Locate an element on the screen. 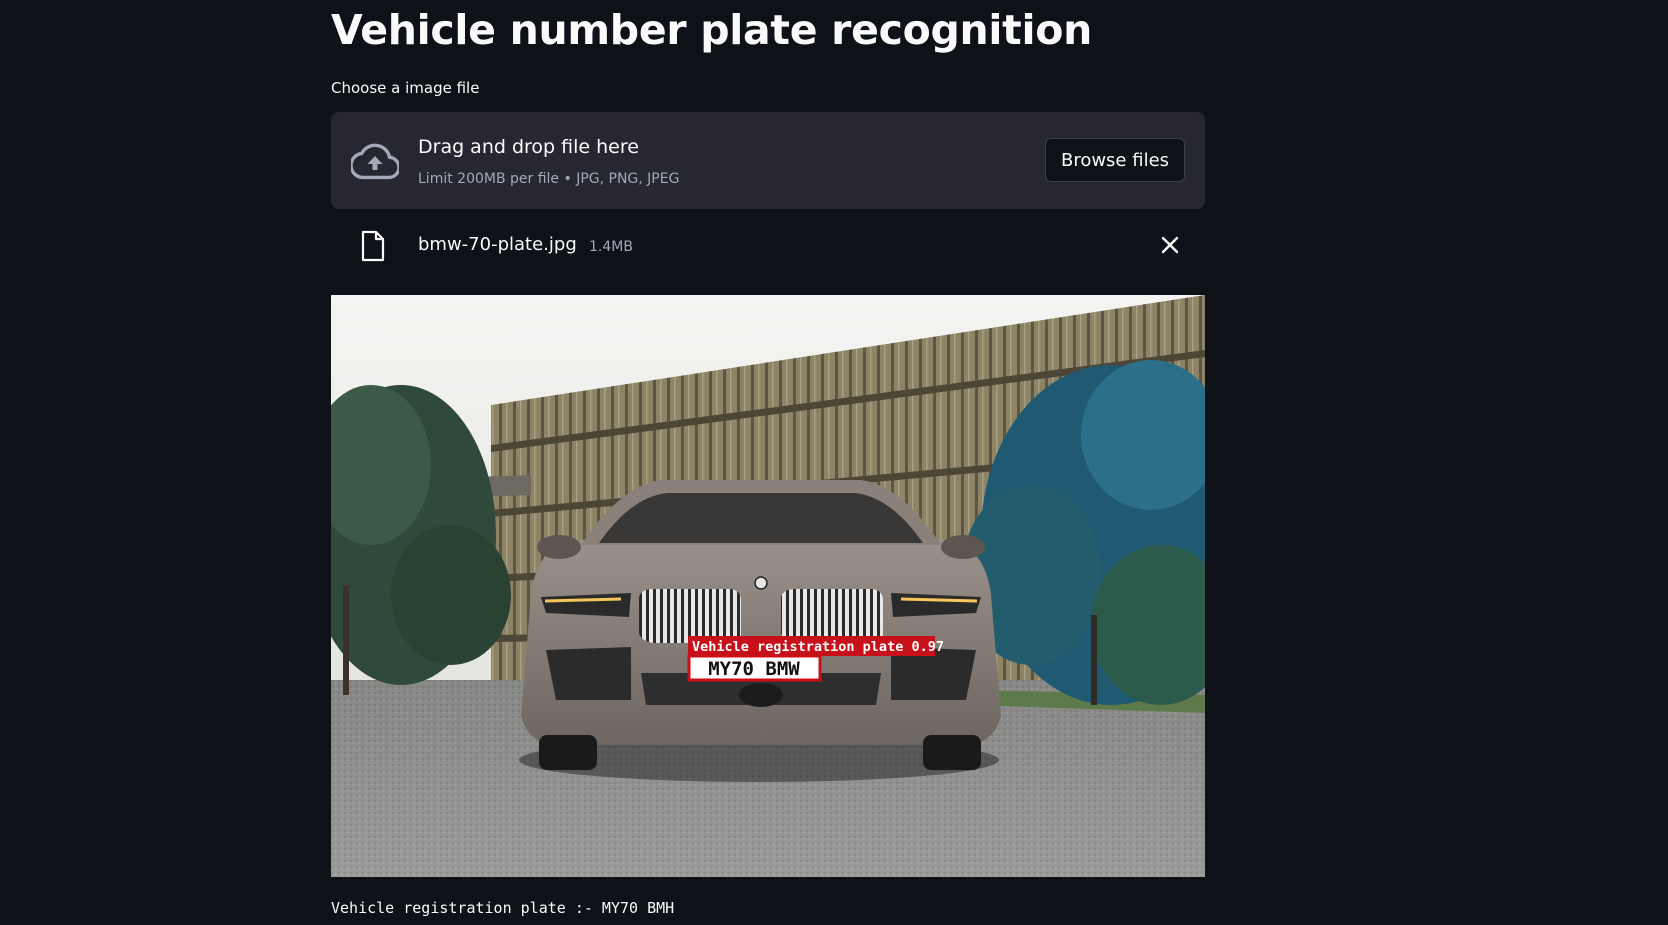 This screenshot has height=925, width=1668. close-icon is located at coordinates (1170, 245).